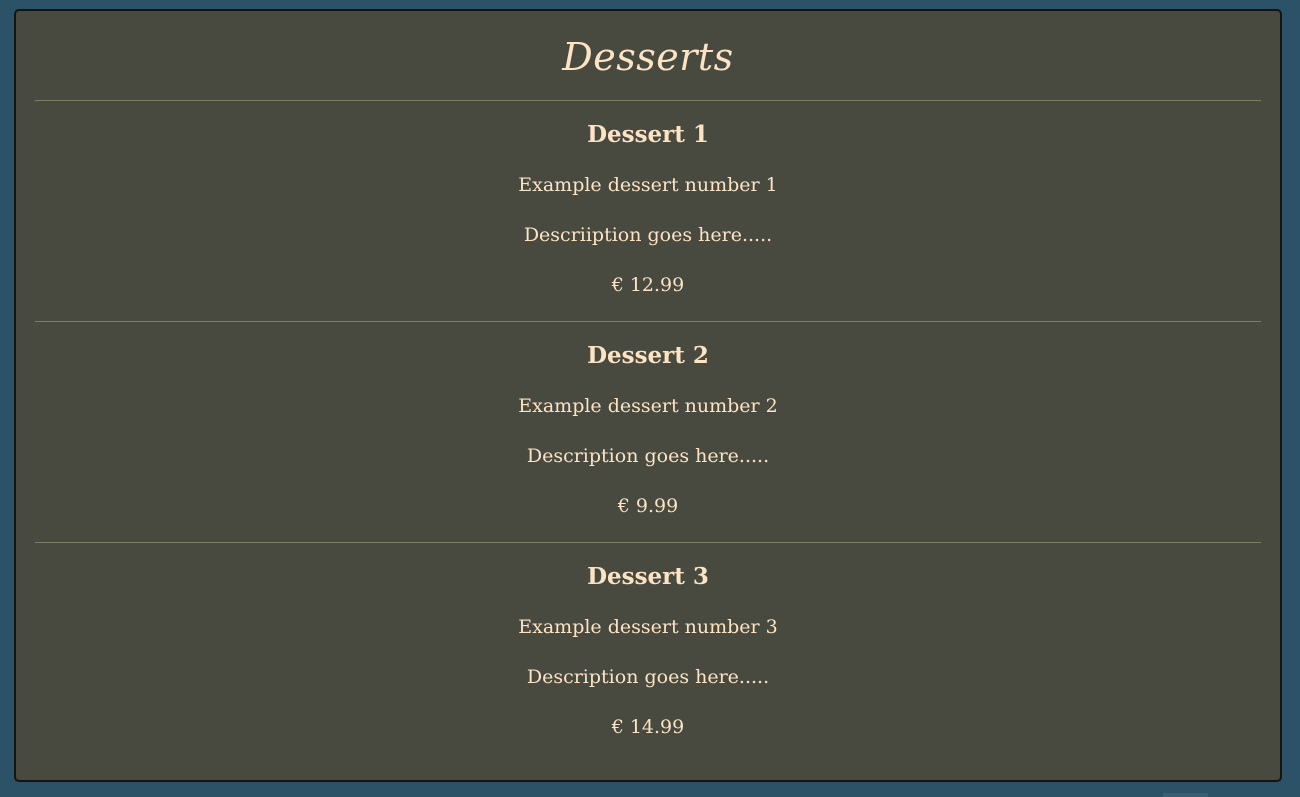  I want to click on item-name: Dessert 3, so click(648, 576).